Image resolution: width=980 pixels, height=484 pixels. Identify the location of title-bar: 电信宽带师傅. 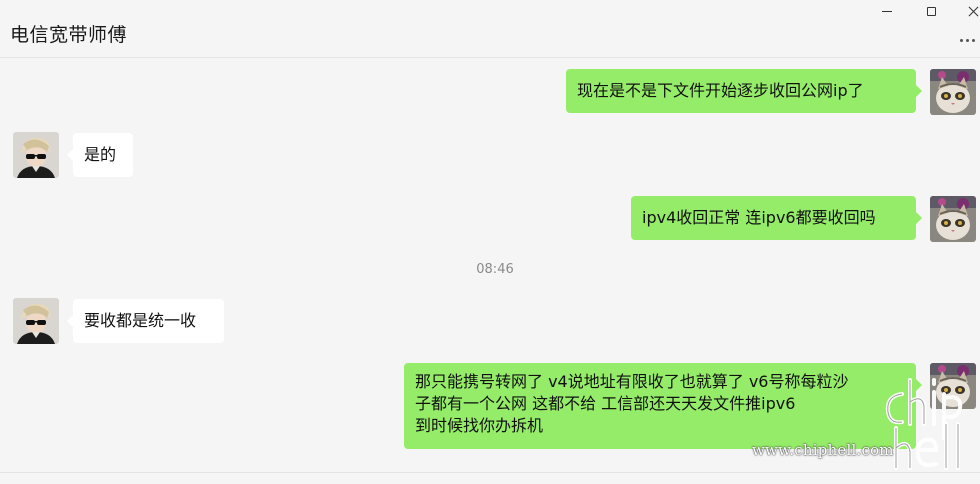
(490, 29).